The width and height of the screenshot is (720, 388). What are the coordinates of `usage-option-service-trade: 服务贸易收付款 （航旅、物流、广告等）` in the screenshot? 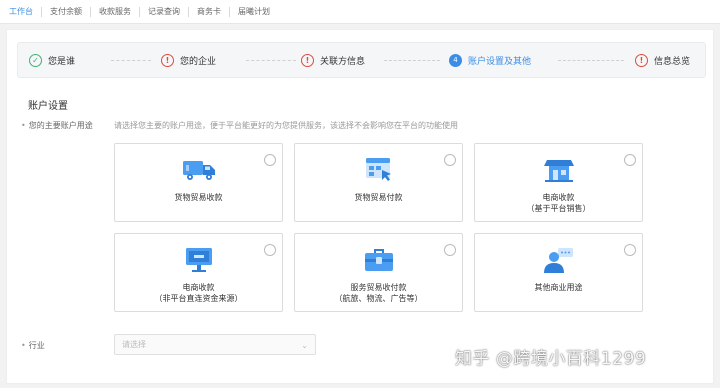 It's located at (378, 272).